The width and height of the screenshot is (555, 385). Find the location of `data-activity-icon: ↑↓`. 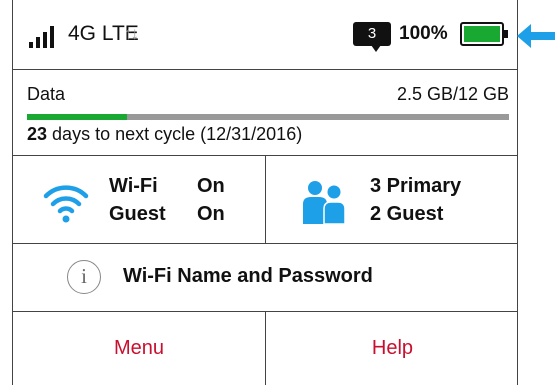

data-activity-icon: ↑↓ is located at coordinates (131, 33).